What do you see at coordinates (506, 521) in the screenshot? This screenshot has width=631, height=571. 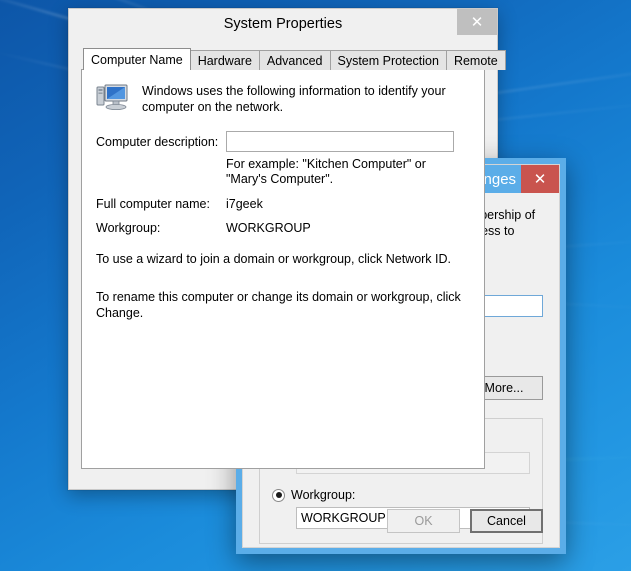 I see `cancel-button: Cancel` at bounding box center [506, 521].